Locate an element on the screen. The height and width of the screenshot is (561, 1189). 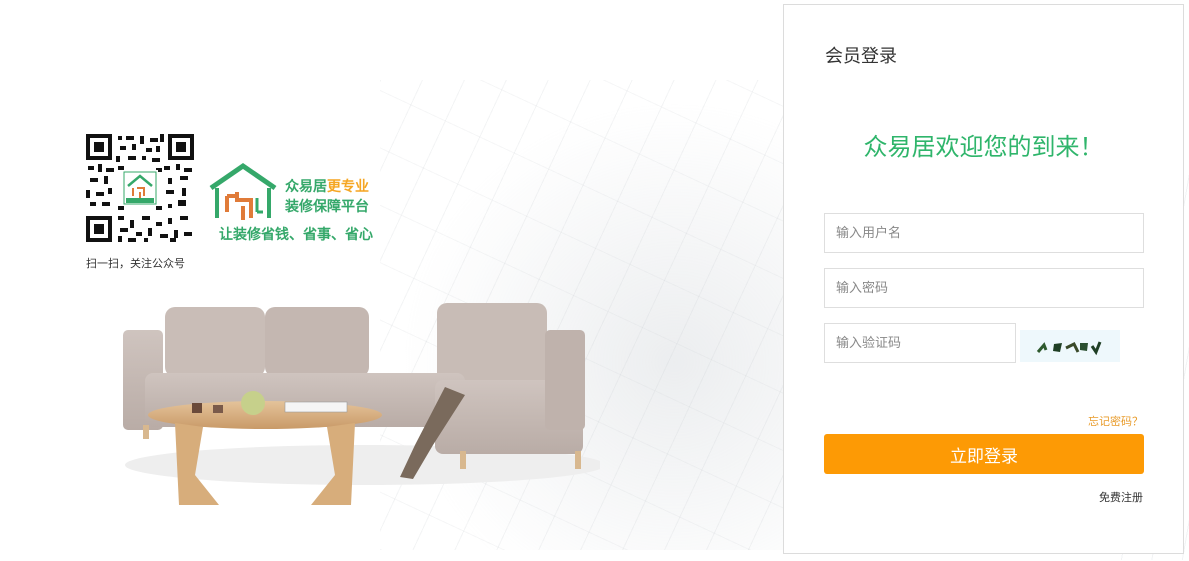
register-link: 免费注册 is located at coordinates (1121, 497).